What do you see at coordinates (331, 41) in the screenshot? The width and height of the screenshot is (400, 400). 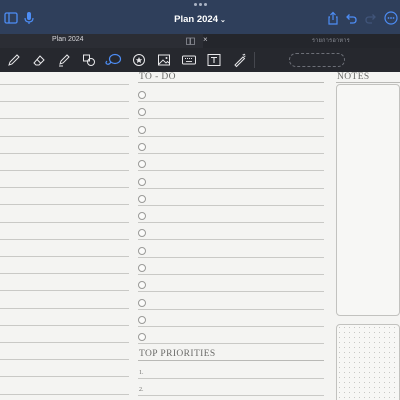 I see `tab-food-list: รายการอาหาร` at bounding box center [331, 41].